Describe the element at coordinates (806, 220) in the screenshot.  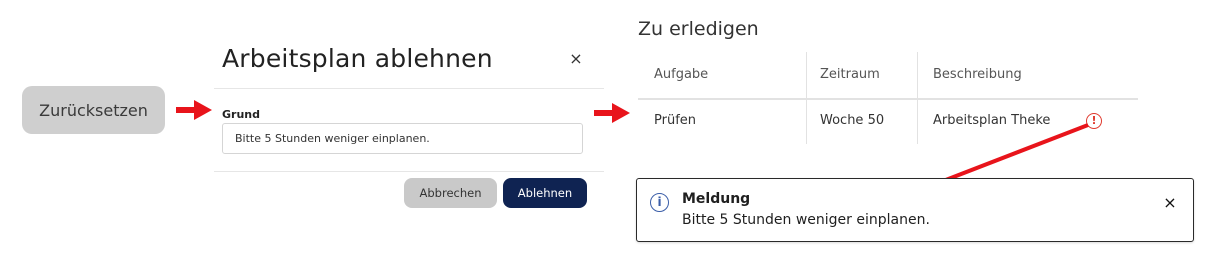
I see `toast-message: Bitte 5 Stunden weniger einplanen.` at that location.